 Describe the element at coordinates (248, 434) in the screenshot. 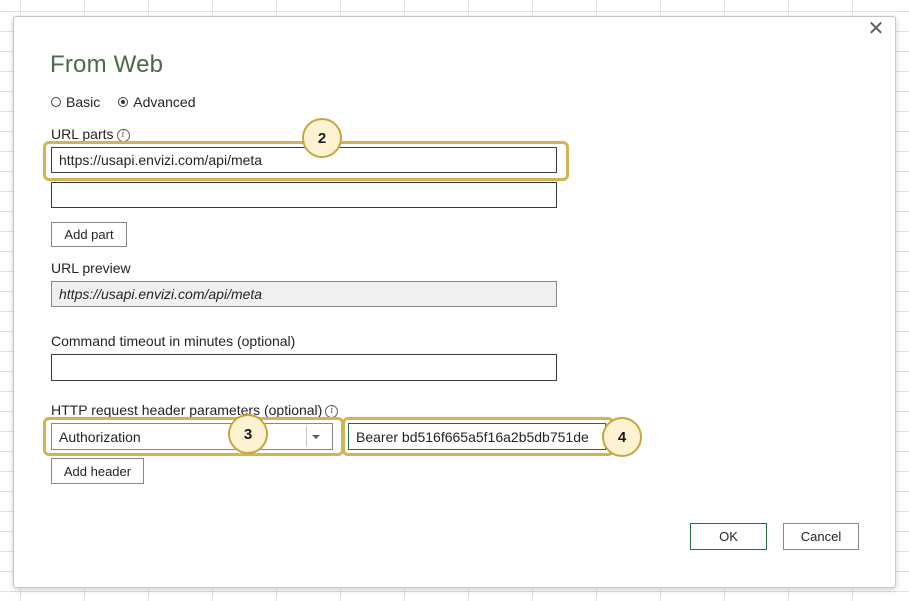

I see `callout-badge-3: 3` at that location.